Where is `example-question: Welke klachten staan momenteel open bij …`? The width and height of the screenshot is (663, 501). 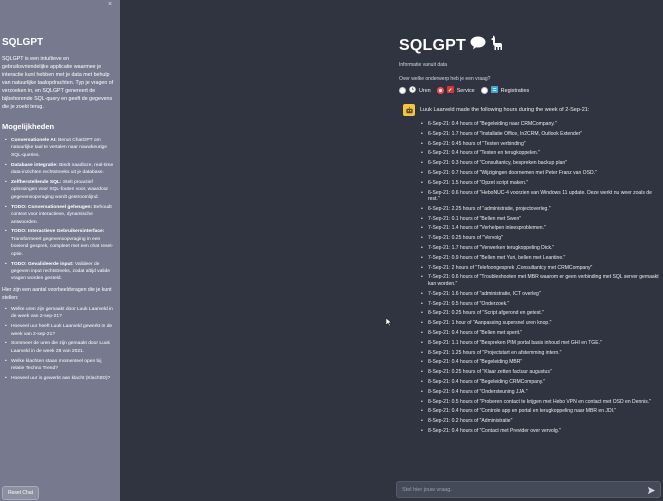
example-question: Welke klachten staan momenteel open bij … is located at coordinates (60, 365).